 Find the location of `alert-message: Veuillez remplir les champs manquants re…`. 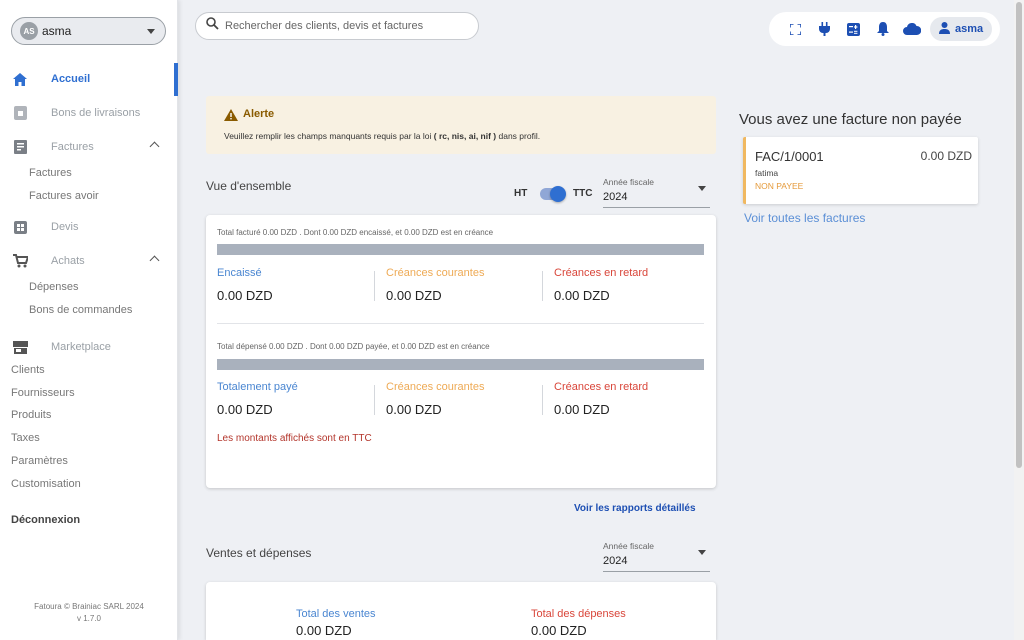

alert-message: Veuillez remplir les champs manquants re… is located at coordinates (382, 136).